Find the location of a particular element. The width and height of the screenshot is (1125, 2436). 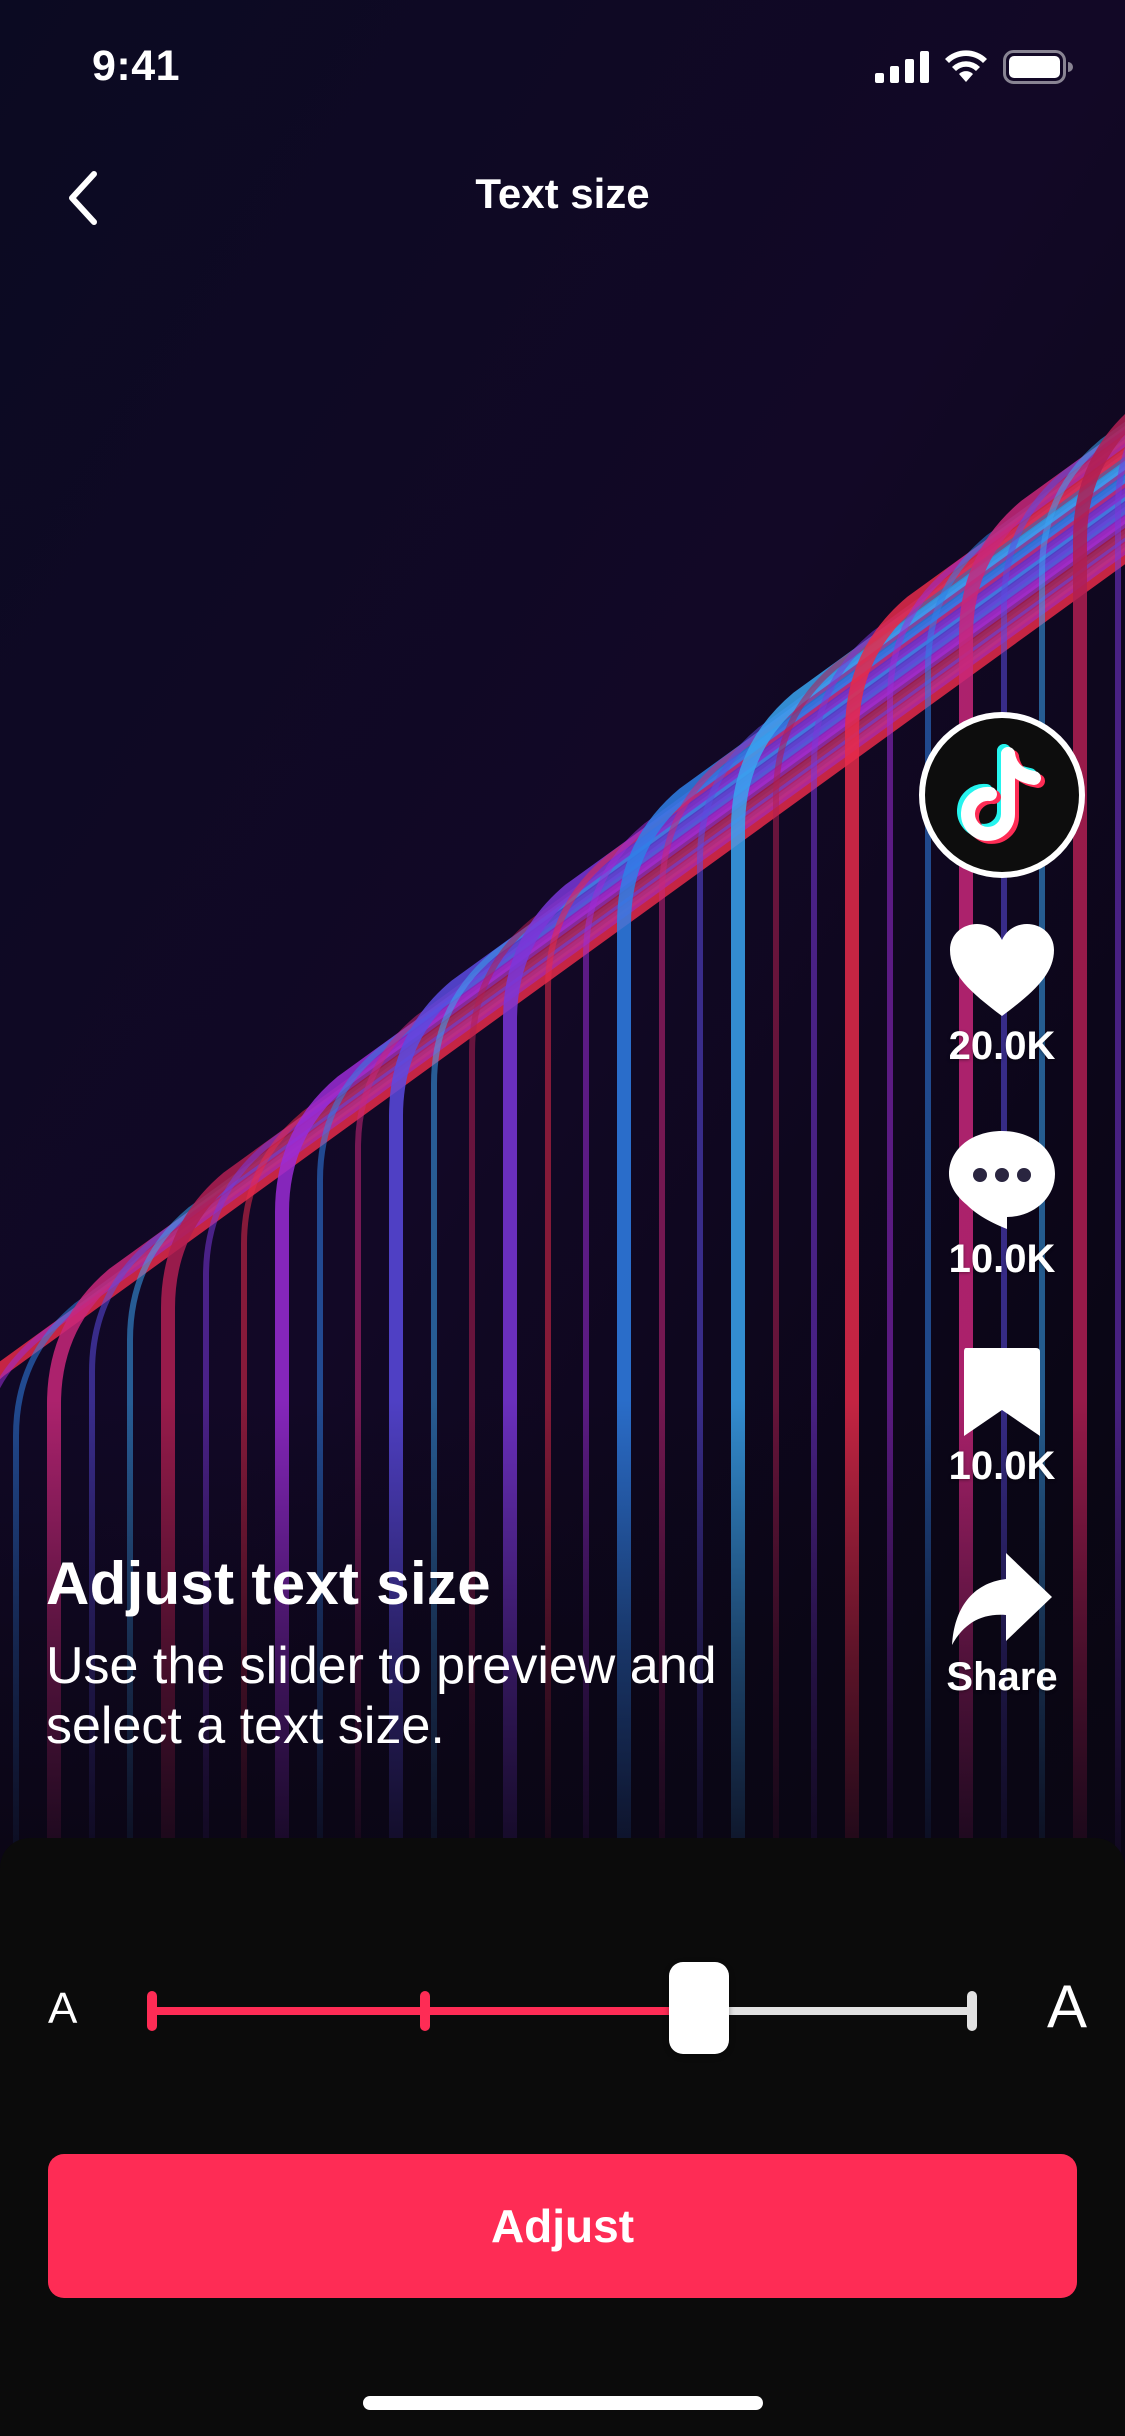

text-size-slider is located at coordinates (562, 2008).